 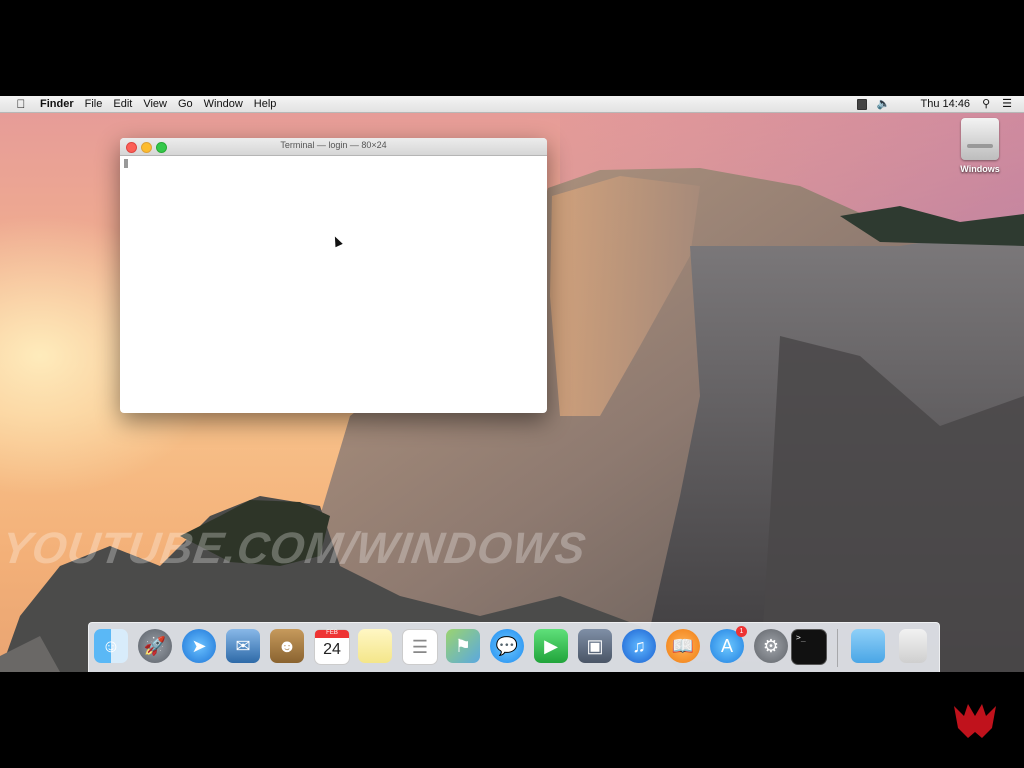 What do you see at coordinates (94, 104) in the screenshot?
I see `menu-file: File` at bounding box center [94, 104].